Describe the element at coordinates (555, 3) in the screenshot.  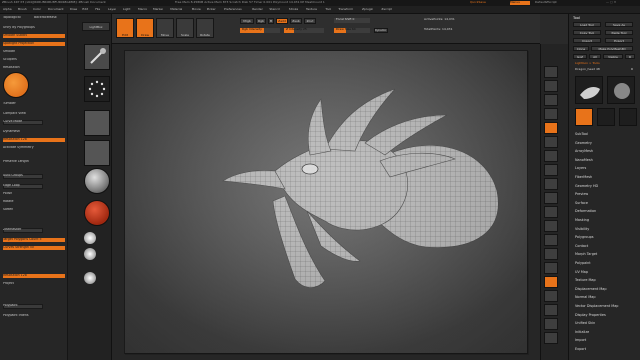
I see `default-script-label: DefaultZScript` at that location.